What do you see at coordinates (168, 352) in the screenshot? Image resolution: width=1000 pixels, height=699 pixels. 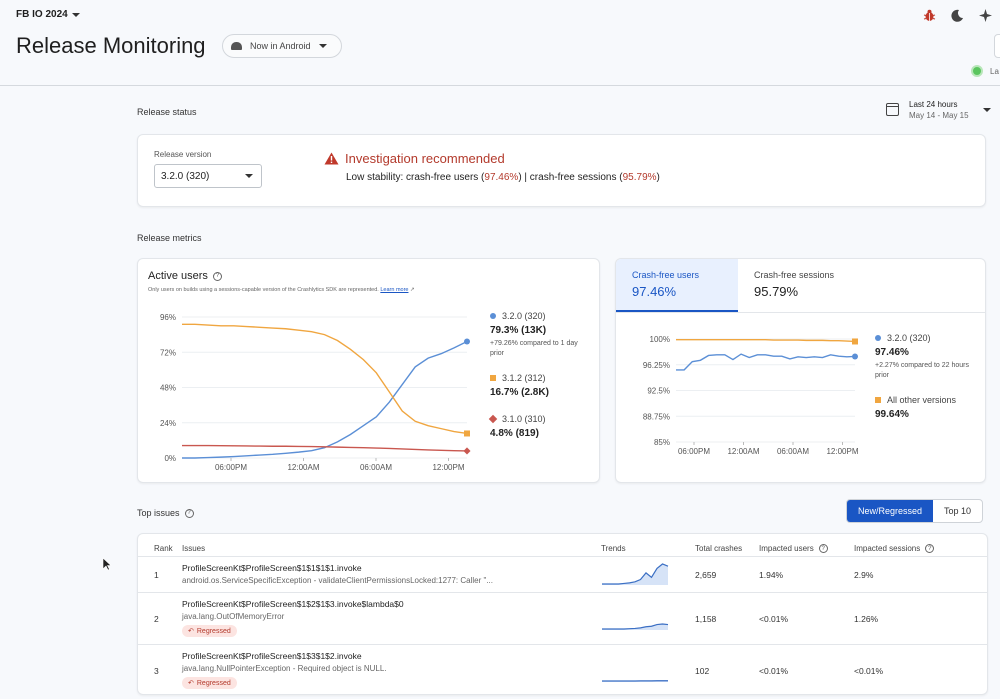 I see `y-tick-label: 72%` at bounding box center [168, 352].